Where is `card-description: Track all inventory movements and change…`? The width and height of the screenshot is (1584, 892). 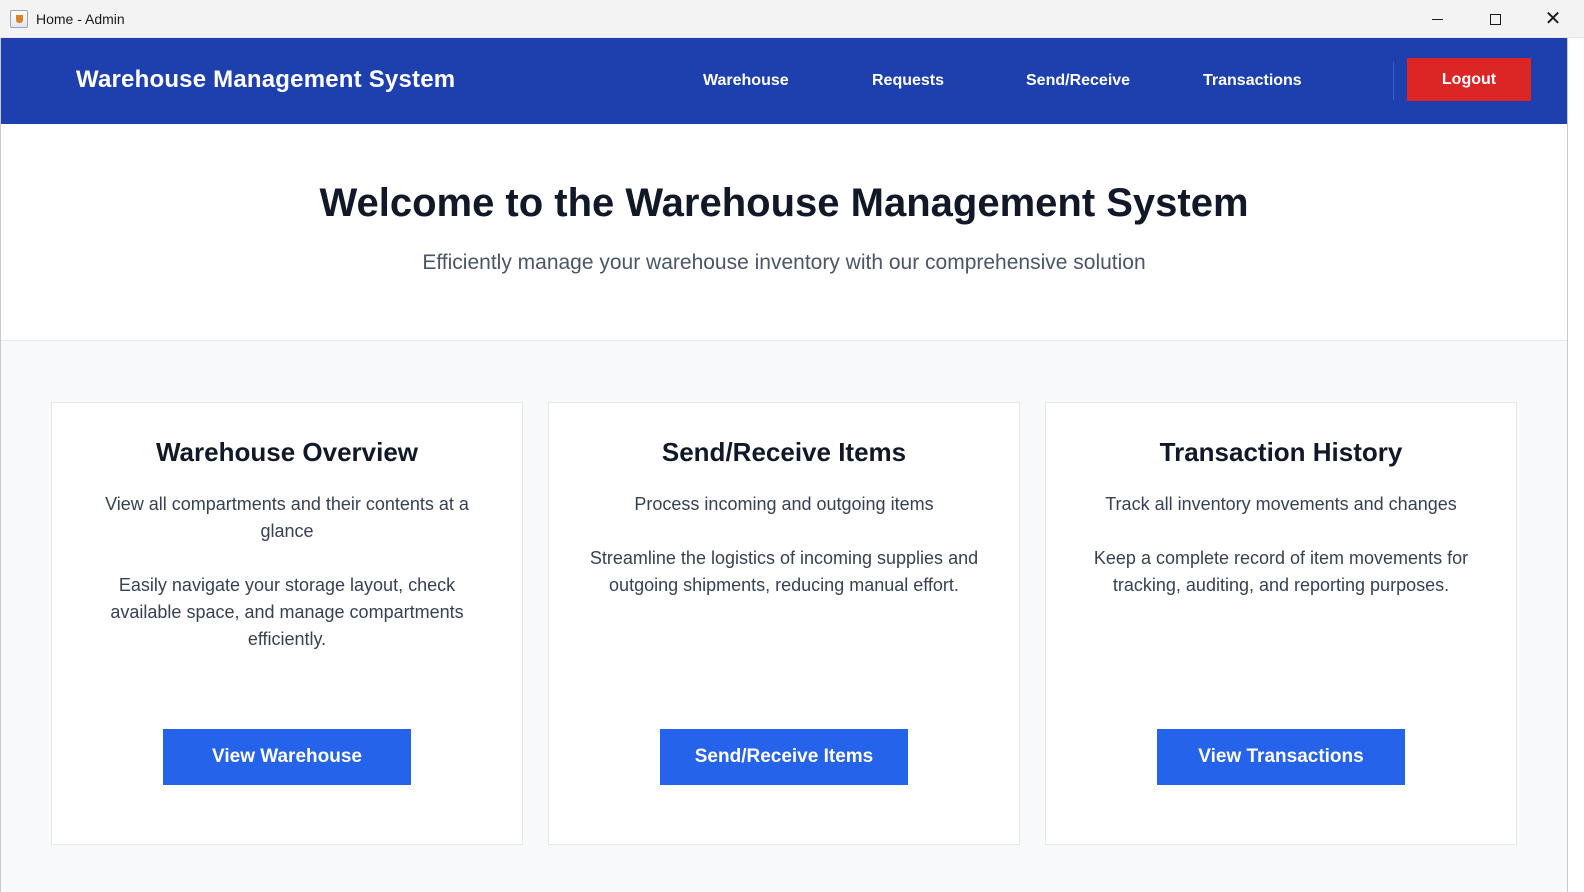
card-description: Track all inventory movements and change… is located at coordinates (1281, 545).